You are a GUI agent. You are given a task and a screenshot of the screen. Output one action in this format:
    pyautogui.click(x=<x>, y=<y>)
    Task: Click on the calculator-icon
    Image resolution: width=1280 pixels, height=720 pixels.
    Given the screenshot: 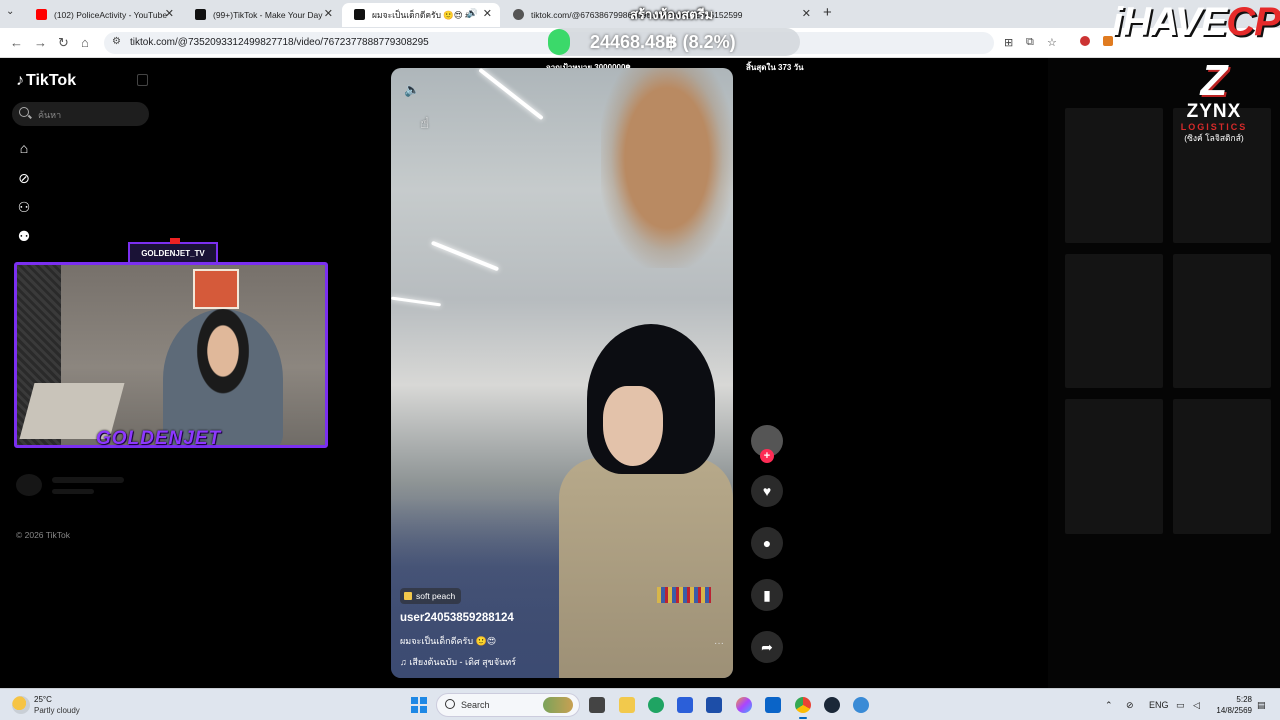 What is the action you would take?
    pyautogui.click(x=714, y=705)
    